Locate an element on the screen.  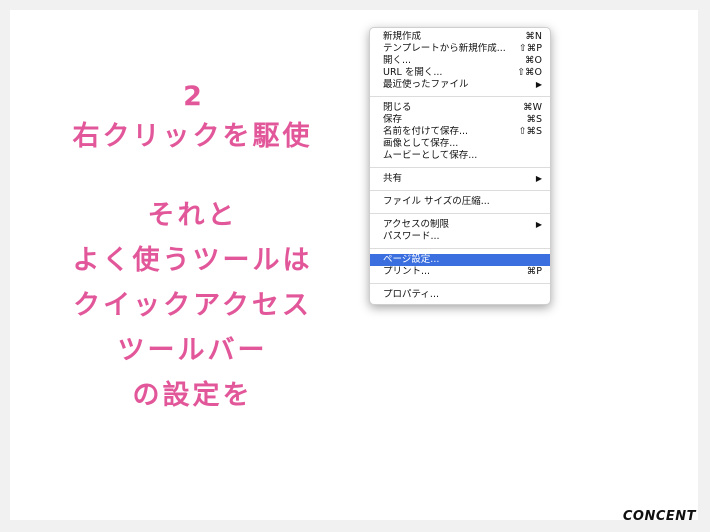
slide-heading: 右クリックを駆使 is located at coordinates (192, 136).